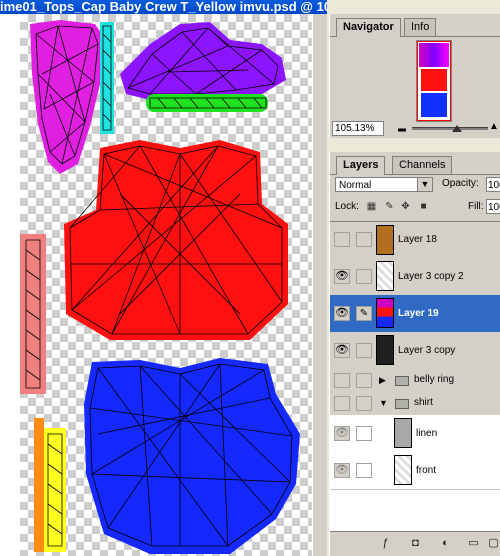  What do you see at coordinates (445, 543) in the screenshot?
I see `new-fill-adjustment-icon: ◐` at bounding box center [445, 543].